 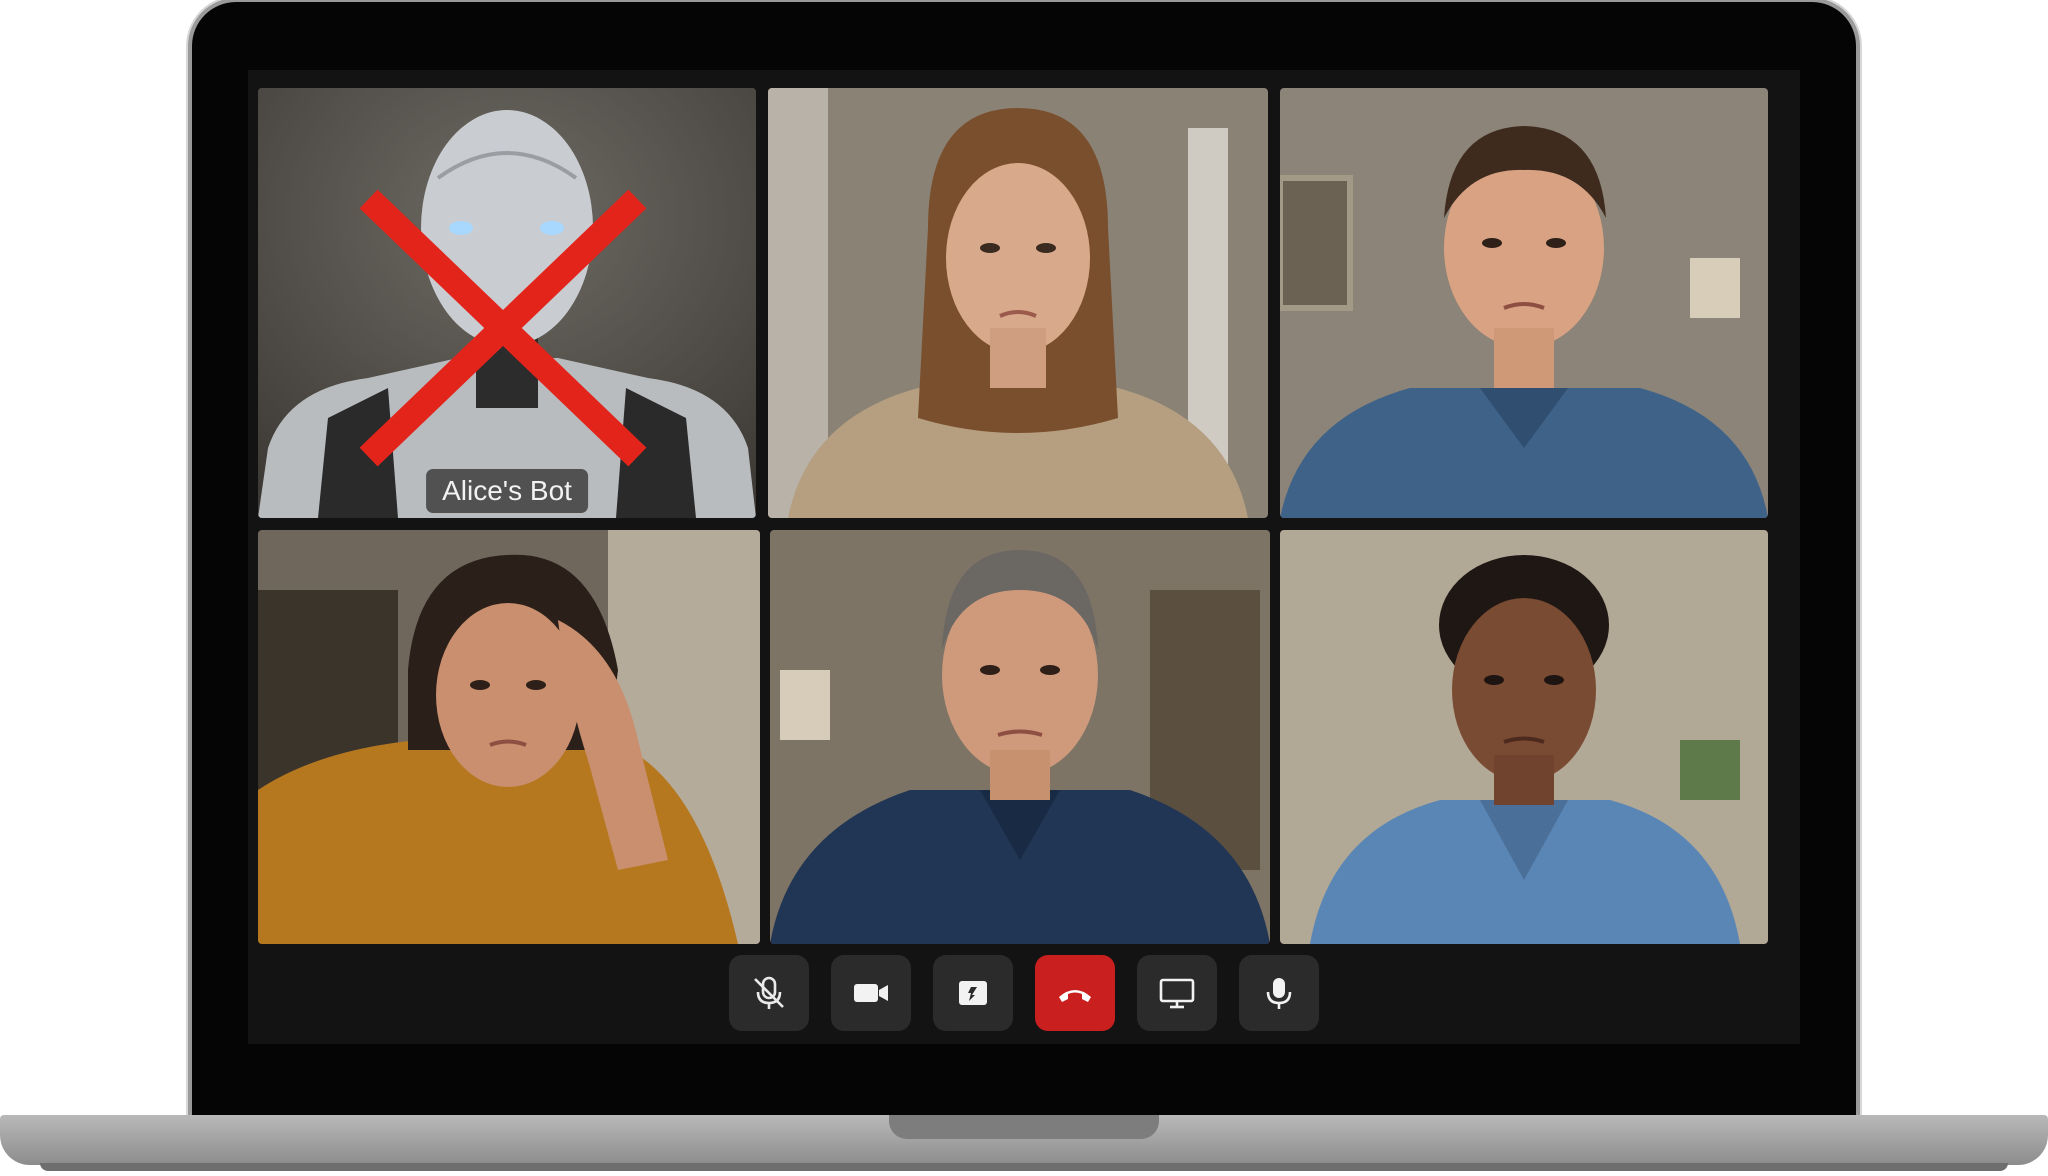 I want to click on camera-icon, so click(x=871, y=993).